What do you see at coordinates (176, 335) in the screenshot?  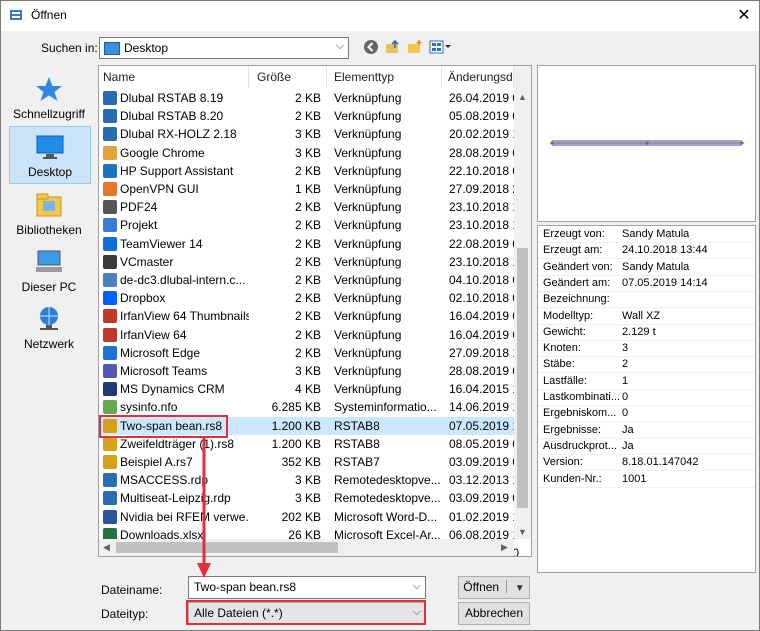 I see `file-name: IrfanView 64` at bounding box center [176, 335].